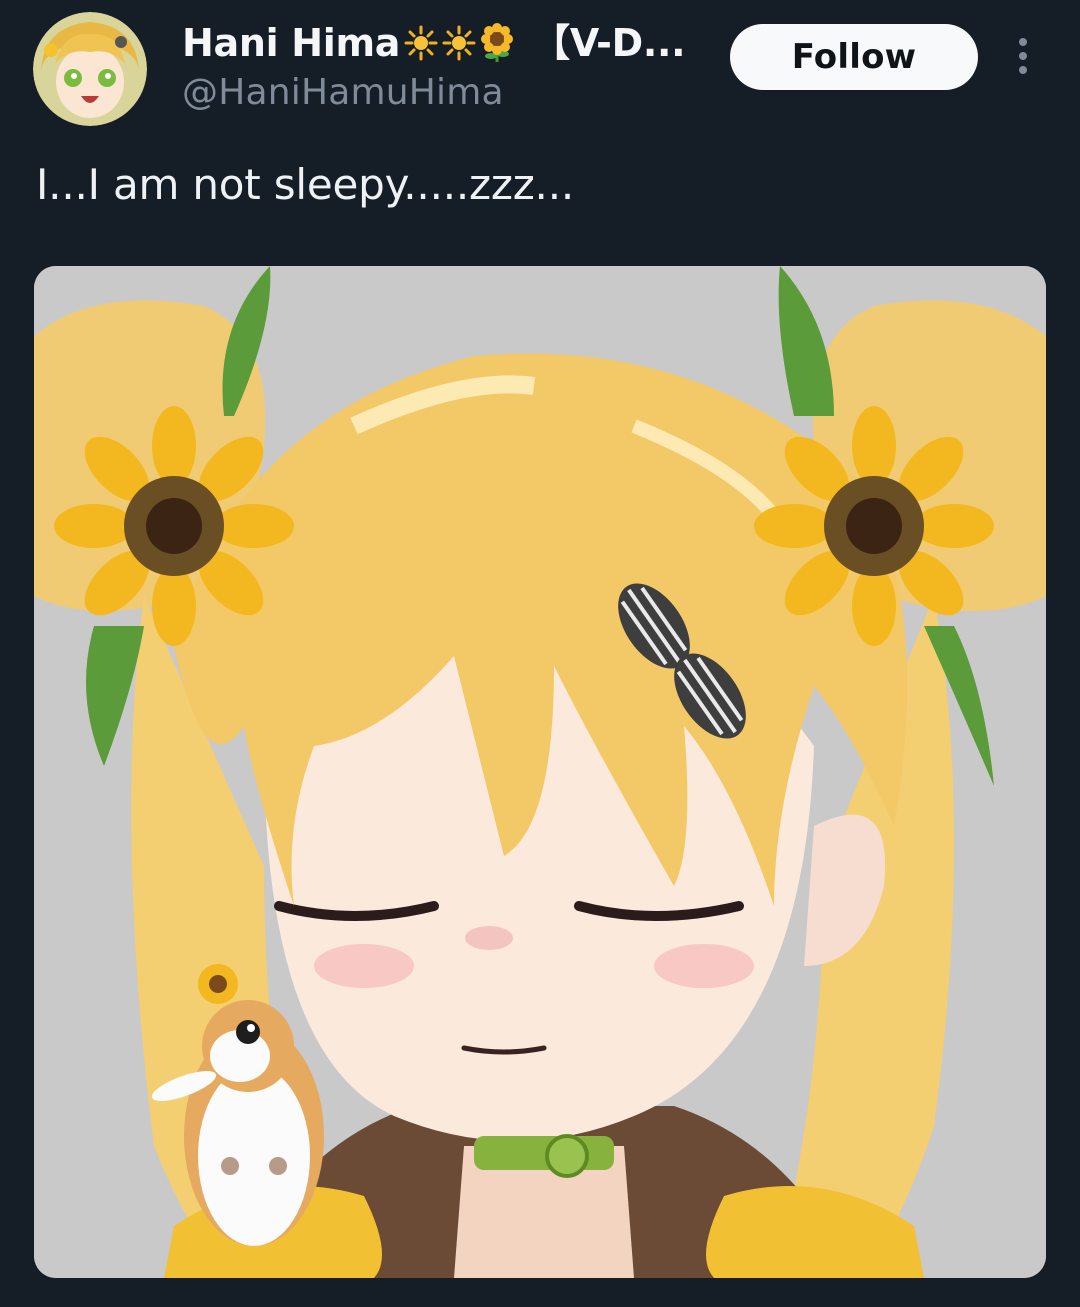 The width and height of the screenshot is (1080, 1307). Describe the element at coordinates (854, 57) in the screenshot. I see `follow-button: Follow` at that location.